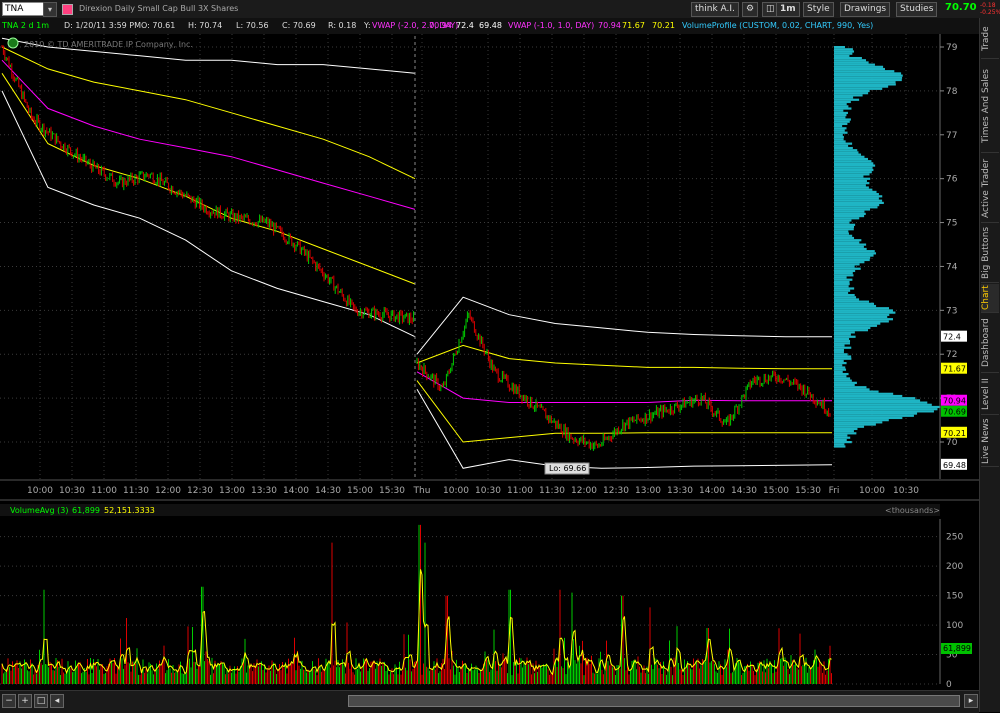 The width and height of the screenshot is (1000, 713). What do you see at coordinates (951, 355) in the screenshot?
I see `price-tick-label: 72` at bounding box center [951, 355].